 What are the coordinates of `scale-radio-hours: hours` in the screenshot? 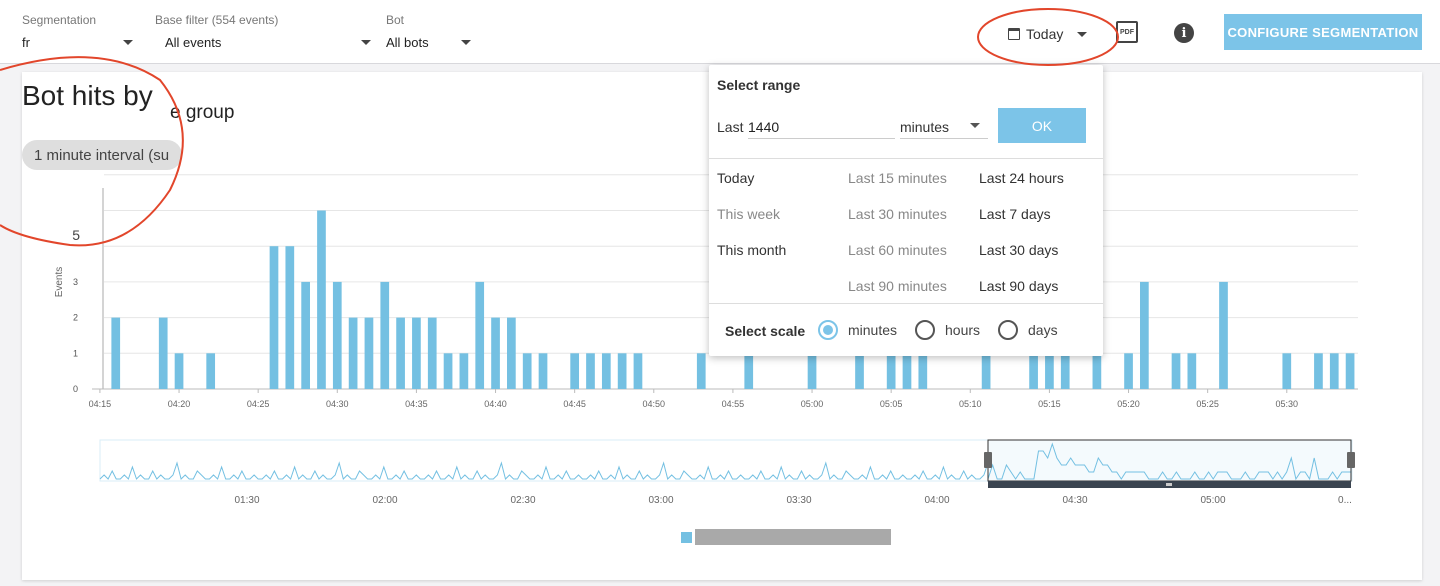 It's located at (947, 330).